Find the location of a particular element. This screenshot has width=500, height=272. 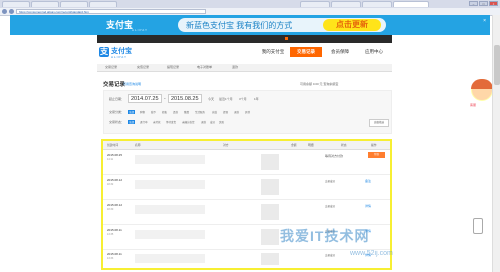

window-controls: – □ × is located at coordinates (483, 3).